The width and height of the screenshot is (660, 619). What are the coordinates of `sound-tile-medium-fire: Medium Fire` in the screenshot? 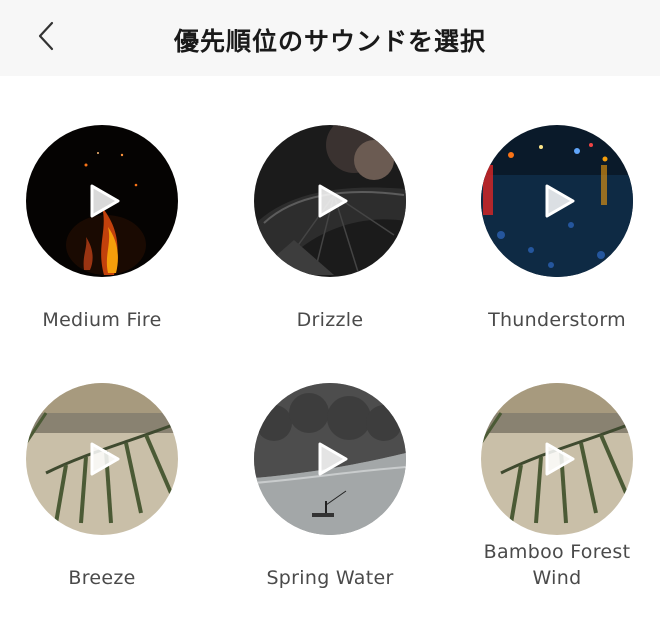 It's located at (102, 229).